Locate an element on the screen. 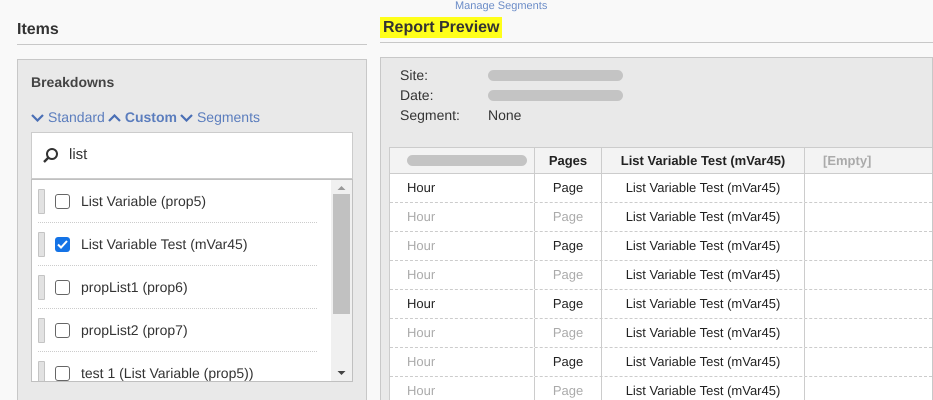 This screenshot has height=400, width=933. info-label: Site: is located at coordinates (415, 75).